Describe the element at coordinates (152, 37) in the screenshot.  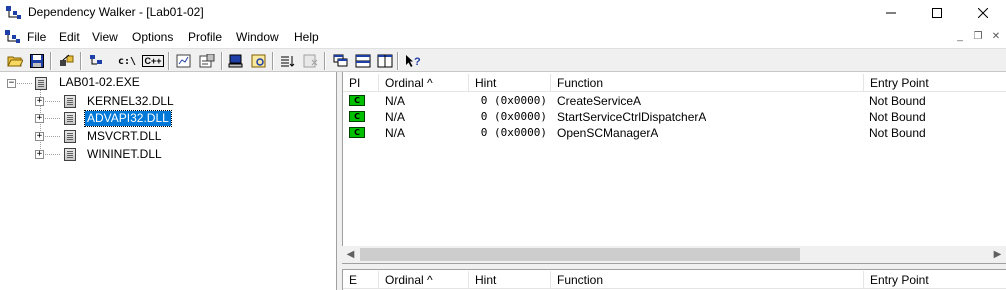
I see `menu-options: Options` at that location.